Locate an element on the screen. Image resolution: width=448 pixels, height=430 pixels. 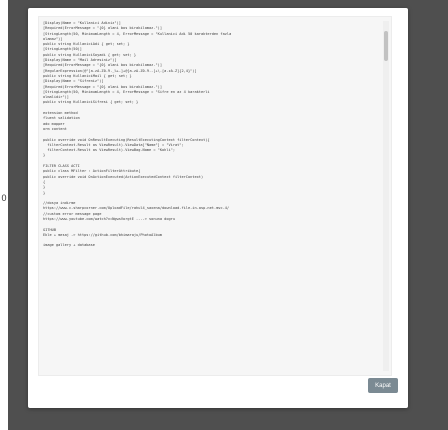
scrollbar-thumb is located at coordinates (386, 46).